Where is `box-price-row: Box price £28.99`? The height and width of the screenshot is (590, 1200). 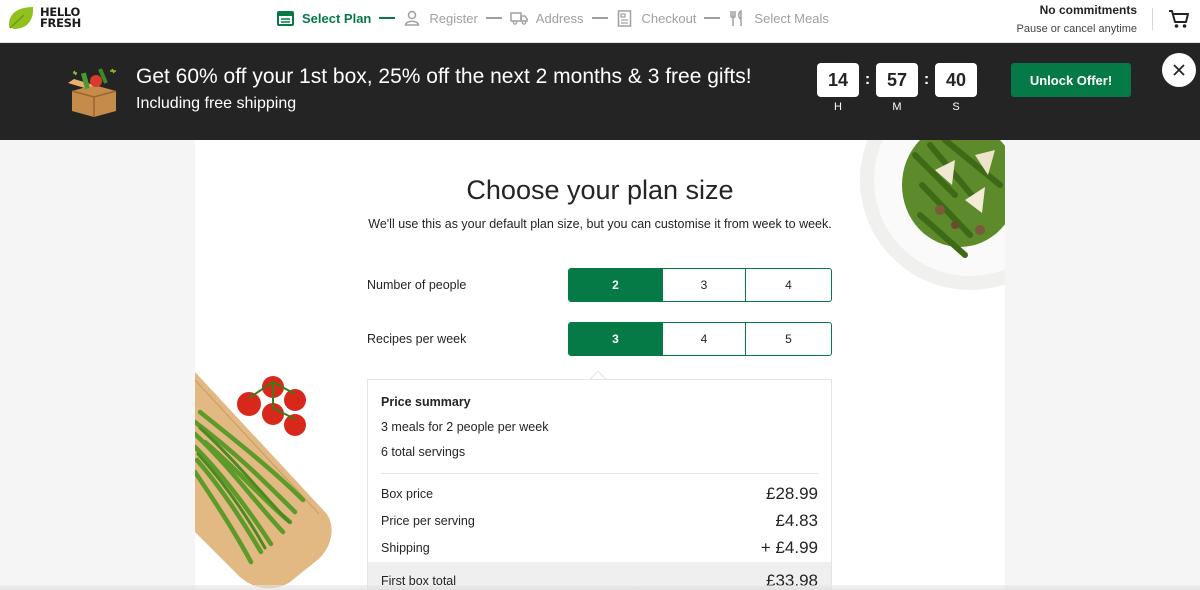
box-price-row: Box price £28.99 is located at coordinates (599, 494).